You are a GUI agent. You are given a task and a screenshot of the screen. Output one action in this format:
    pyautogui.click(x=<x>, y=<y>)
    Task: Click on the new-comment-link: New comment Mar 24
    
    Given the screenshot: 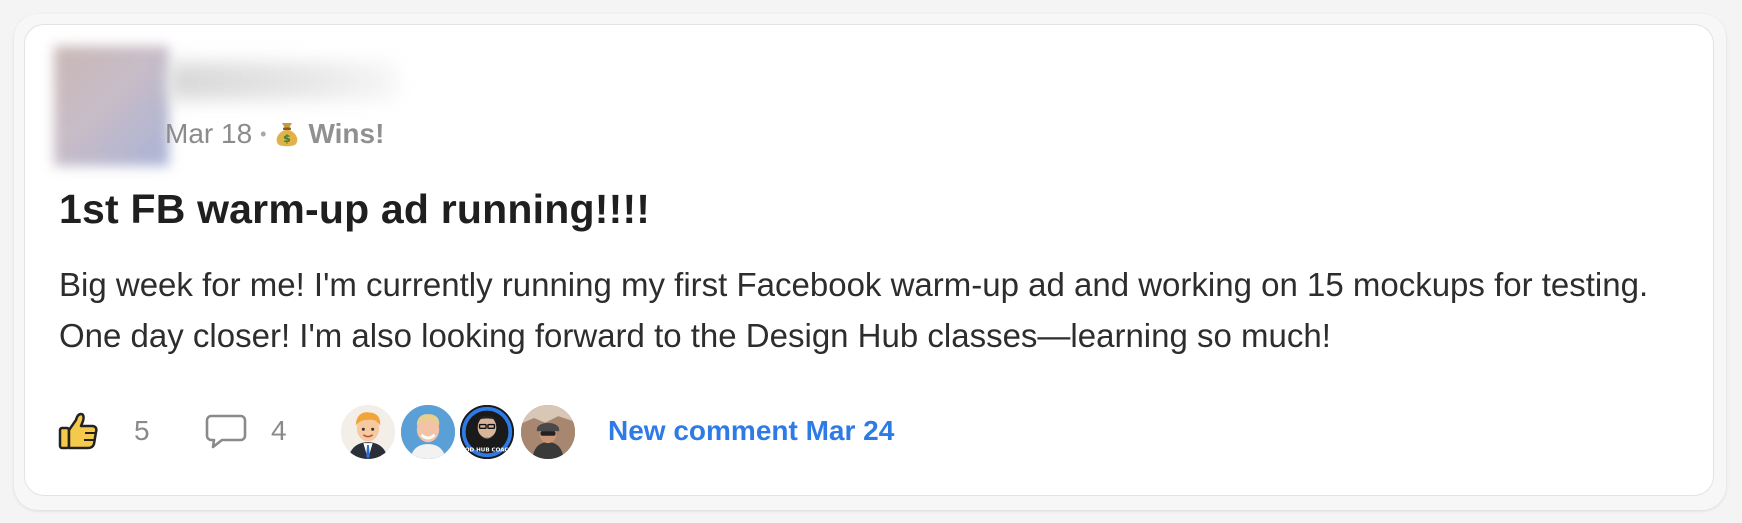 What is the action you would take?
    pyautogui.click(x=751, y=431)
    